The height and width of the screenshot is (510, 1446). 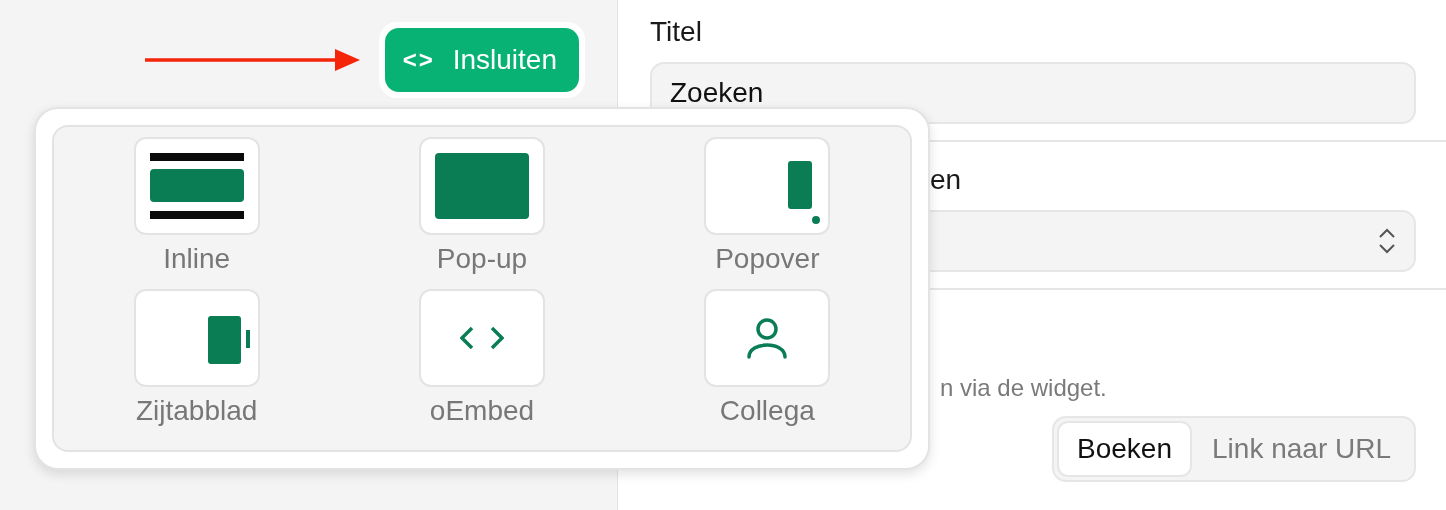 What do you see at coordinates (946, 179) in the screenshot?
I see `field-label: en` at bounding box center [946, 179].